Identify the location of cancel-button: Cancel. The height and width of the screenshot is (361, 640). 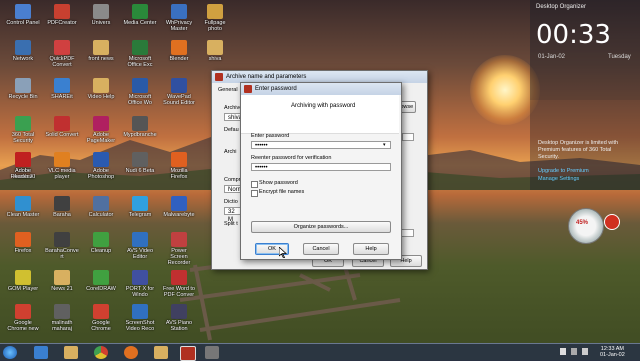
(321, 249).